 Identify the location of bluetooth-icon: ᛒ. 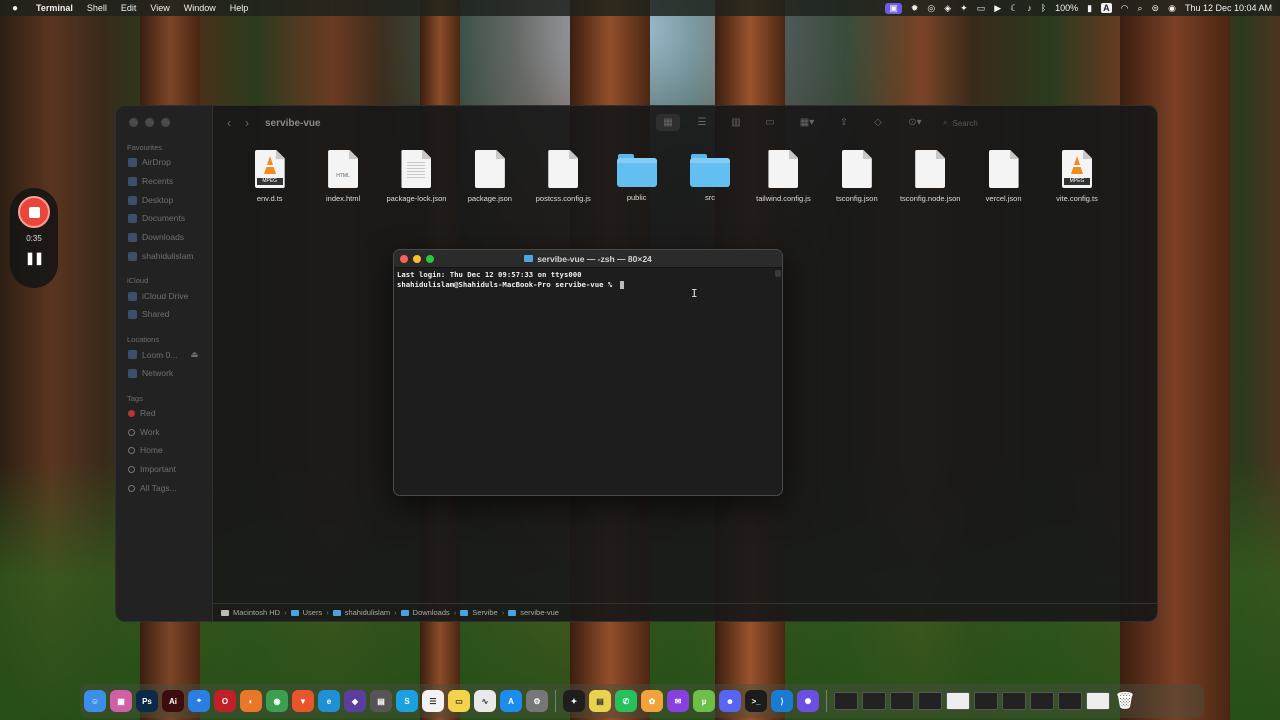
(1043, 8).